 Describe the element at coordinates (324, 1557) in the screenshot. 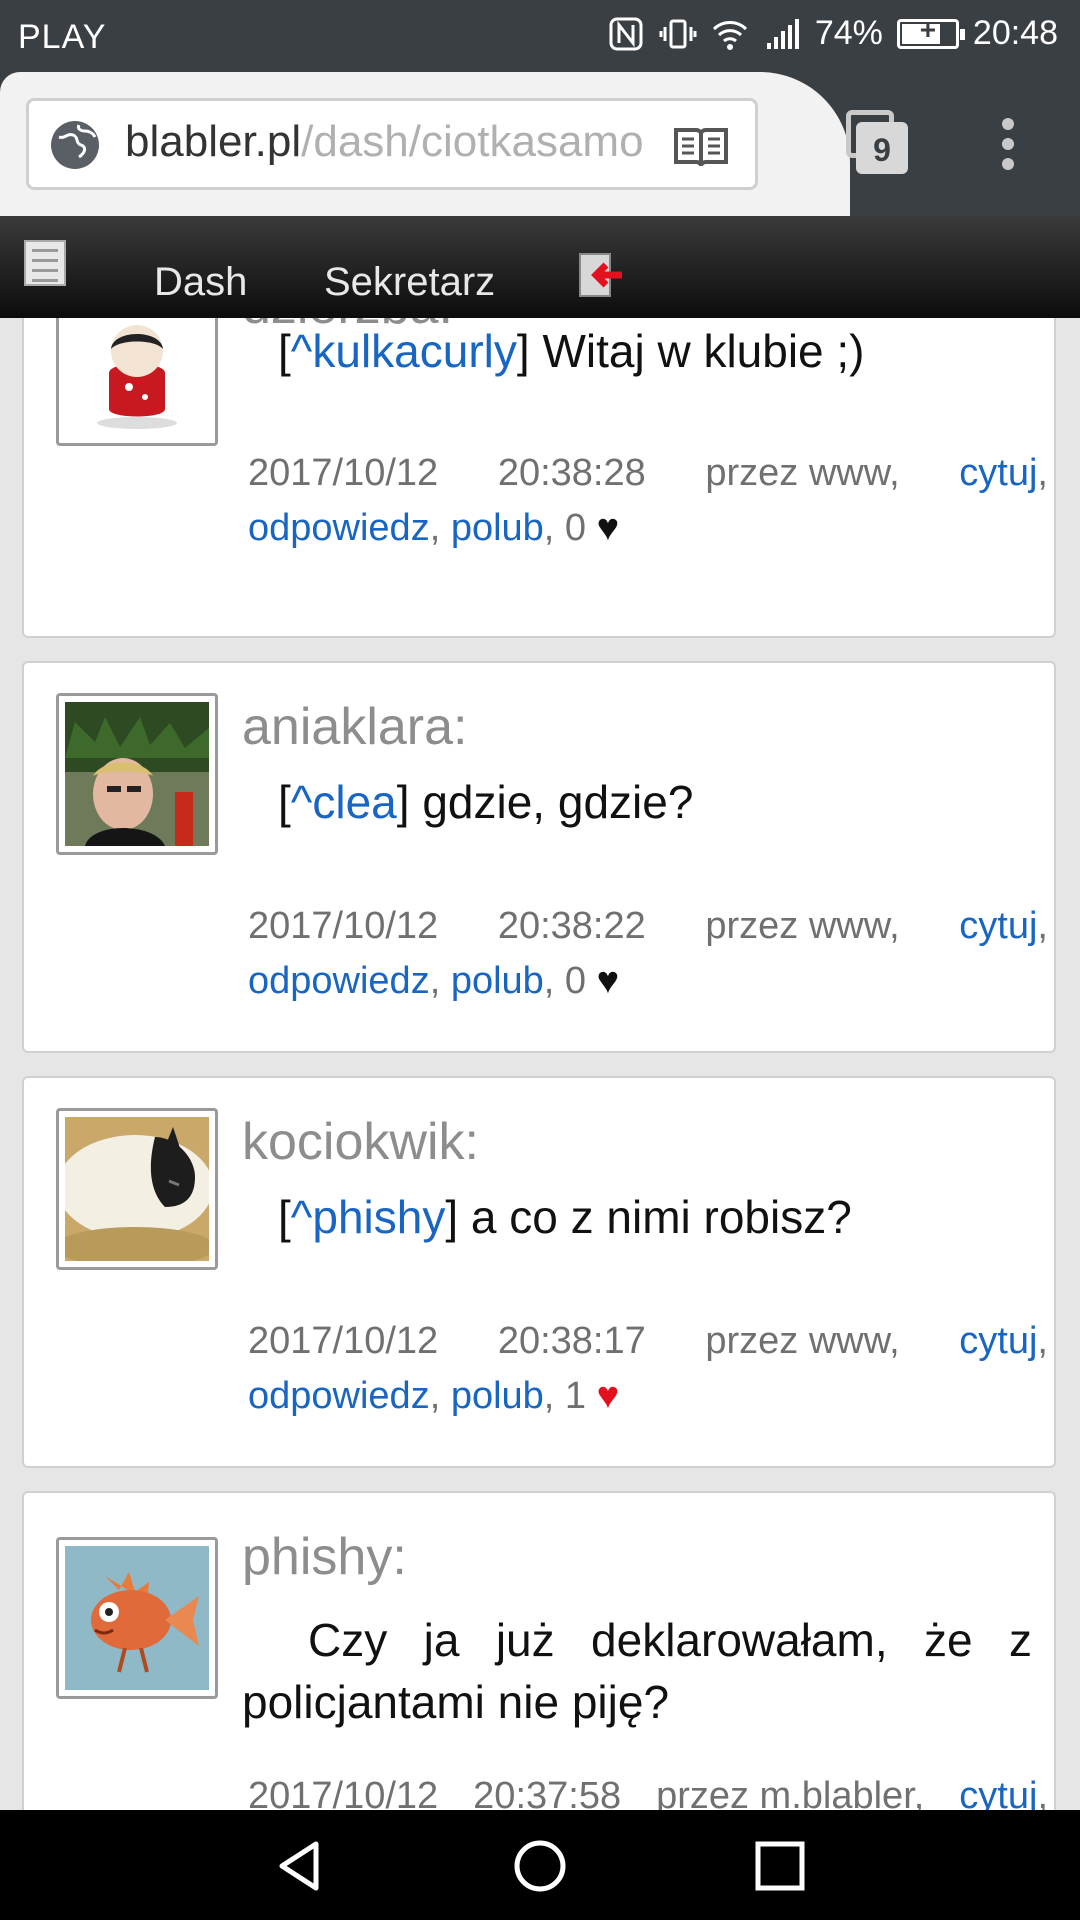

I see `post-author: phishy:` at that location.